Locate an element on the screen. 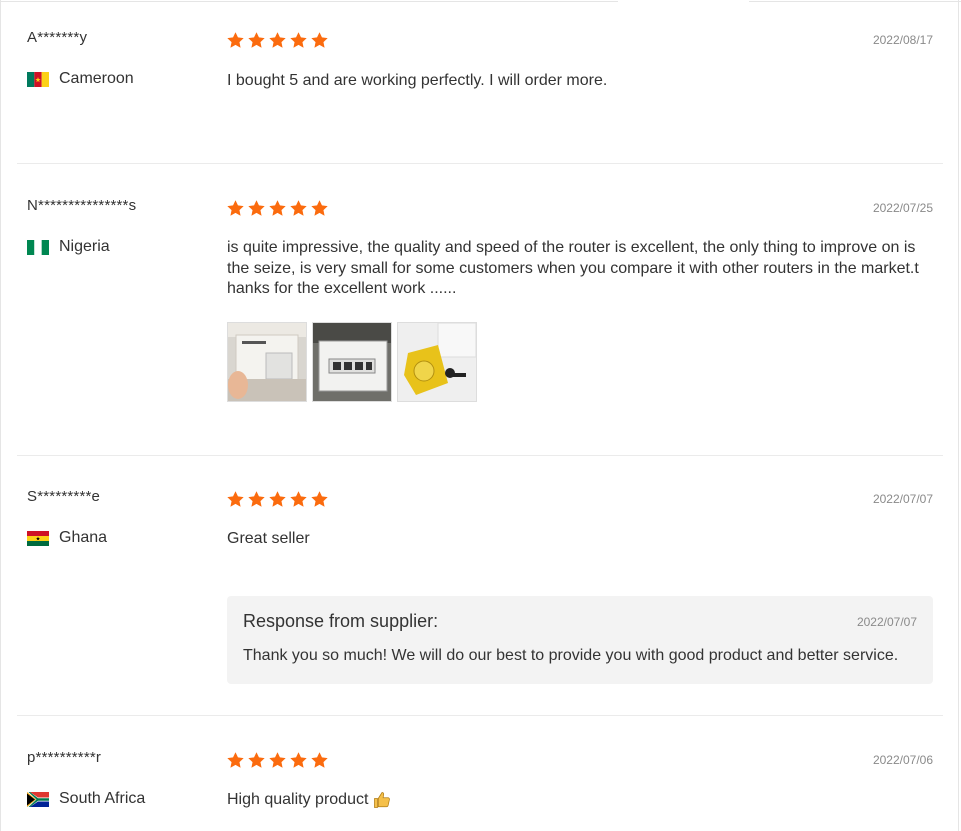  reviewer-name: A*******y is located at coordinates (57, 37).